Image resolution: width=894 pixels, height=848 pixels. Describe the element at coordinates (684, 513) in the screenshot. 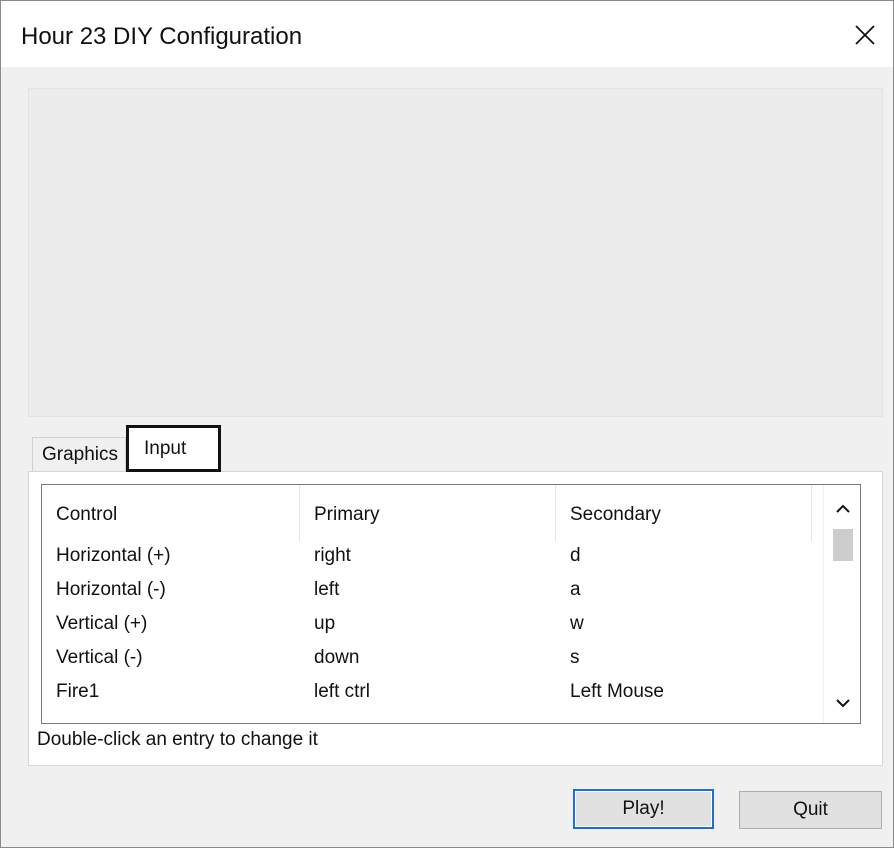

I see `column-header-secondary: Secondary` at that location.